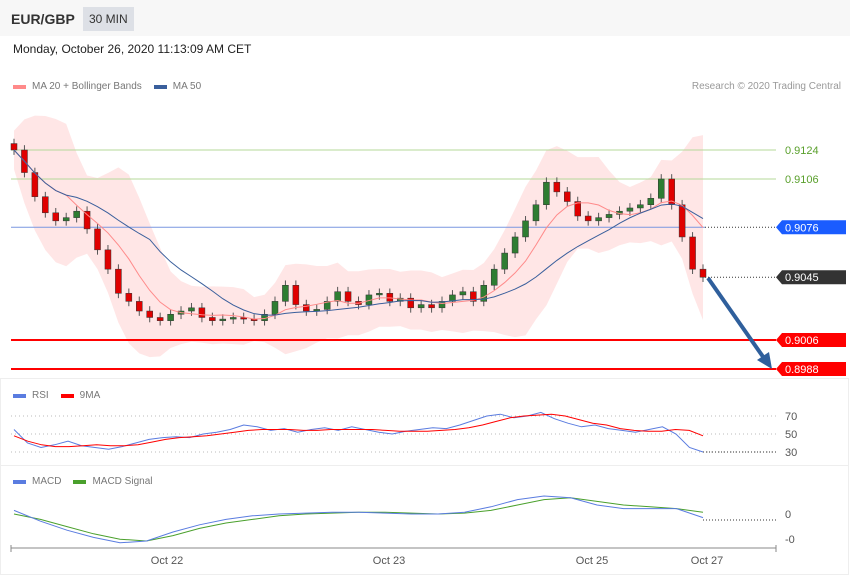  Describe the element at coordinates (802, 228) in the screenshot. I see `pivot-label: 0.9076` at that location.